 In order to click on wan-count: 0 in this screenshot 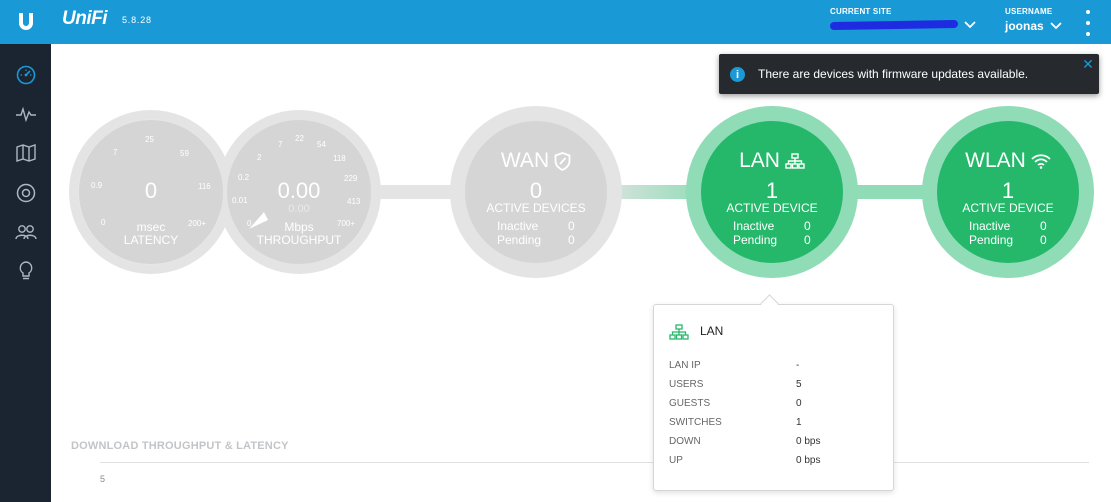, I will do `click(536, 190)`.